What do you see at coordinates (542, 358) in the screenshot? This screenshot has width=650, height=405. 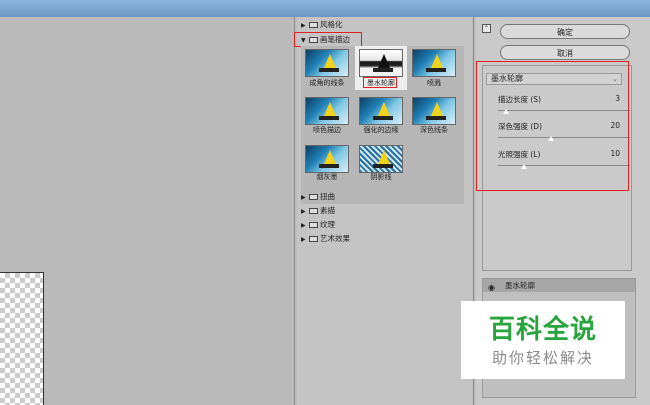 I see `watermark-subtitle: 助你轻松解决` at bounding box center [542, 358].